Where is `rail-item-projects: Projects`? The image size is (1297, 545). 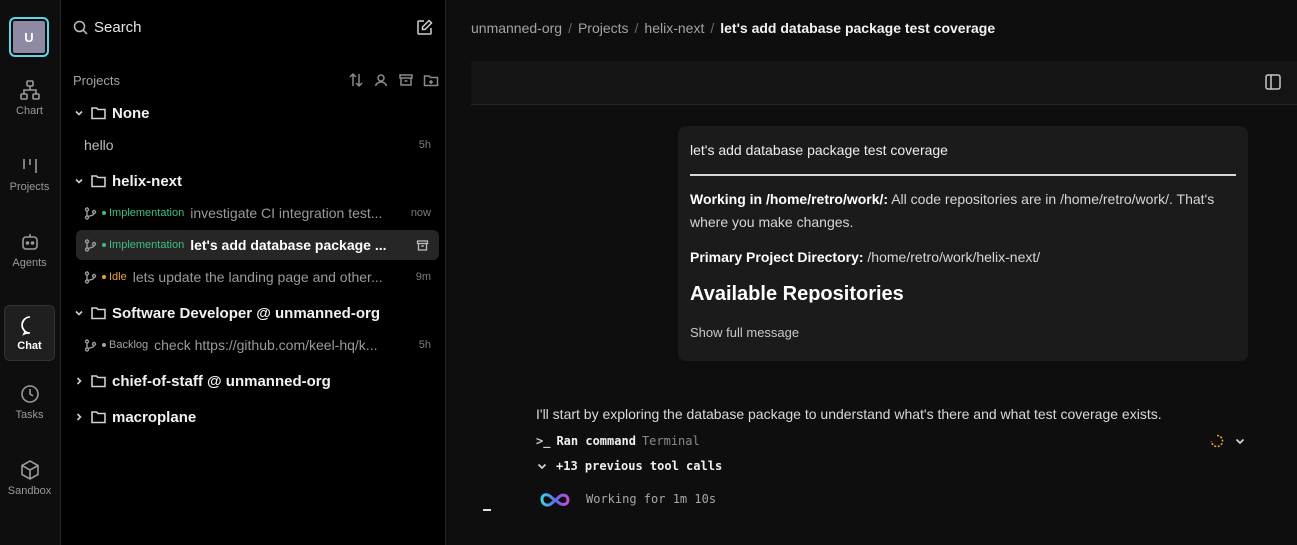
rail-item-projects: Projects is located at coordinates (29, 174).